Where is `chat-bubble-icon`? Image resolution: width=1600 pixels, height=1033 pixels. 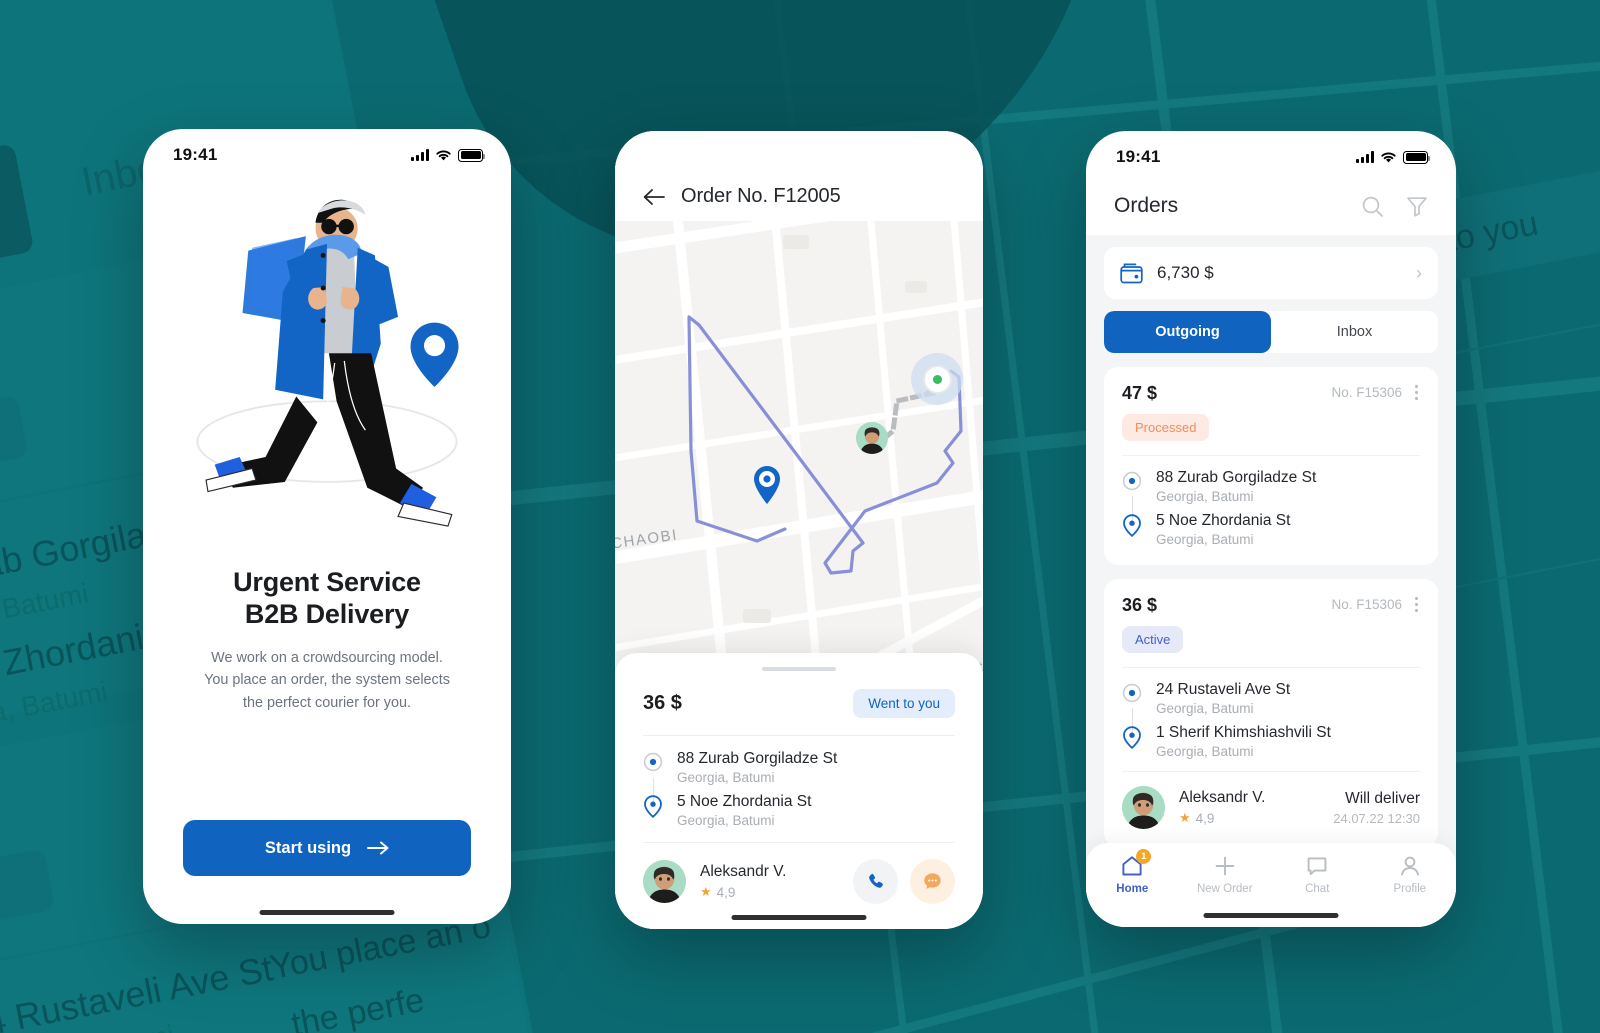
chat-bubble-icon is located at coordinates (932, 881).